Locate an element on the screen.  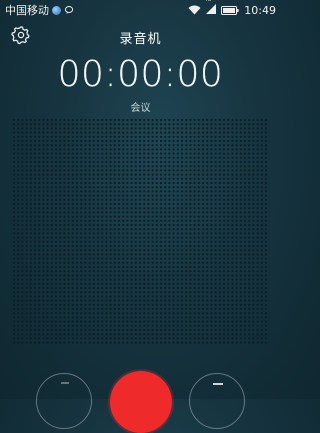
status-bar: 中国移动 4G 10:49 is located at coordinates (140, 10).